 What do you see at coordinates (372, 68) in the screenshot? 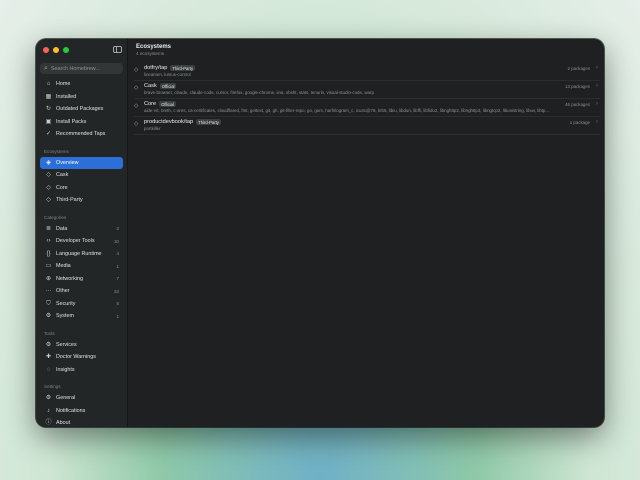
I see `ecosystem-row-header: dotfry/tap Third-Party` at bounding box center [372, 68].